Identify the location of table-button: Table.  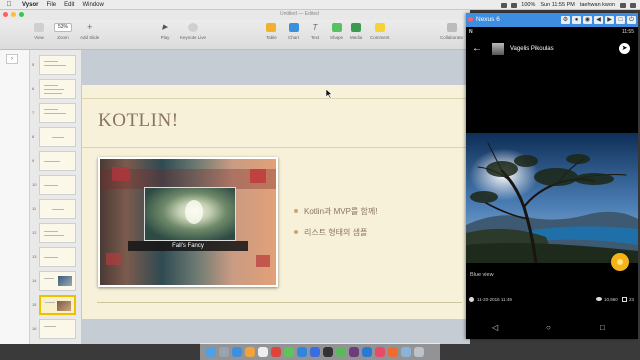
(271, 31).